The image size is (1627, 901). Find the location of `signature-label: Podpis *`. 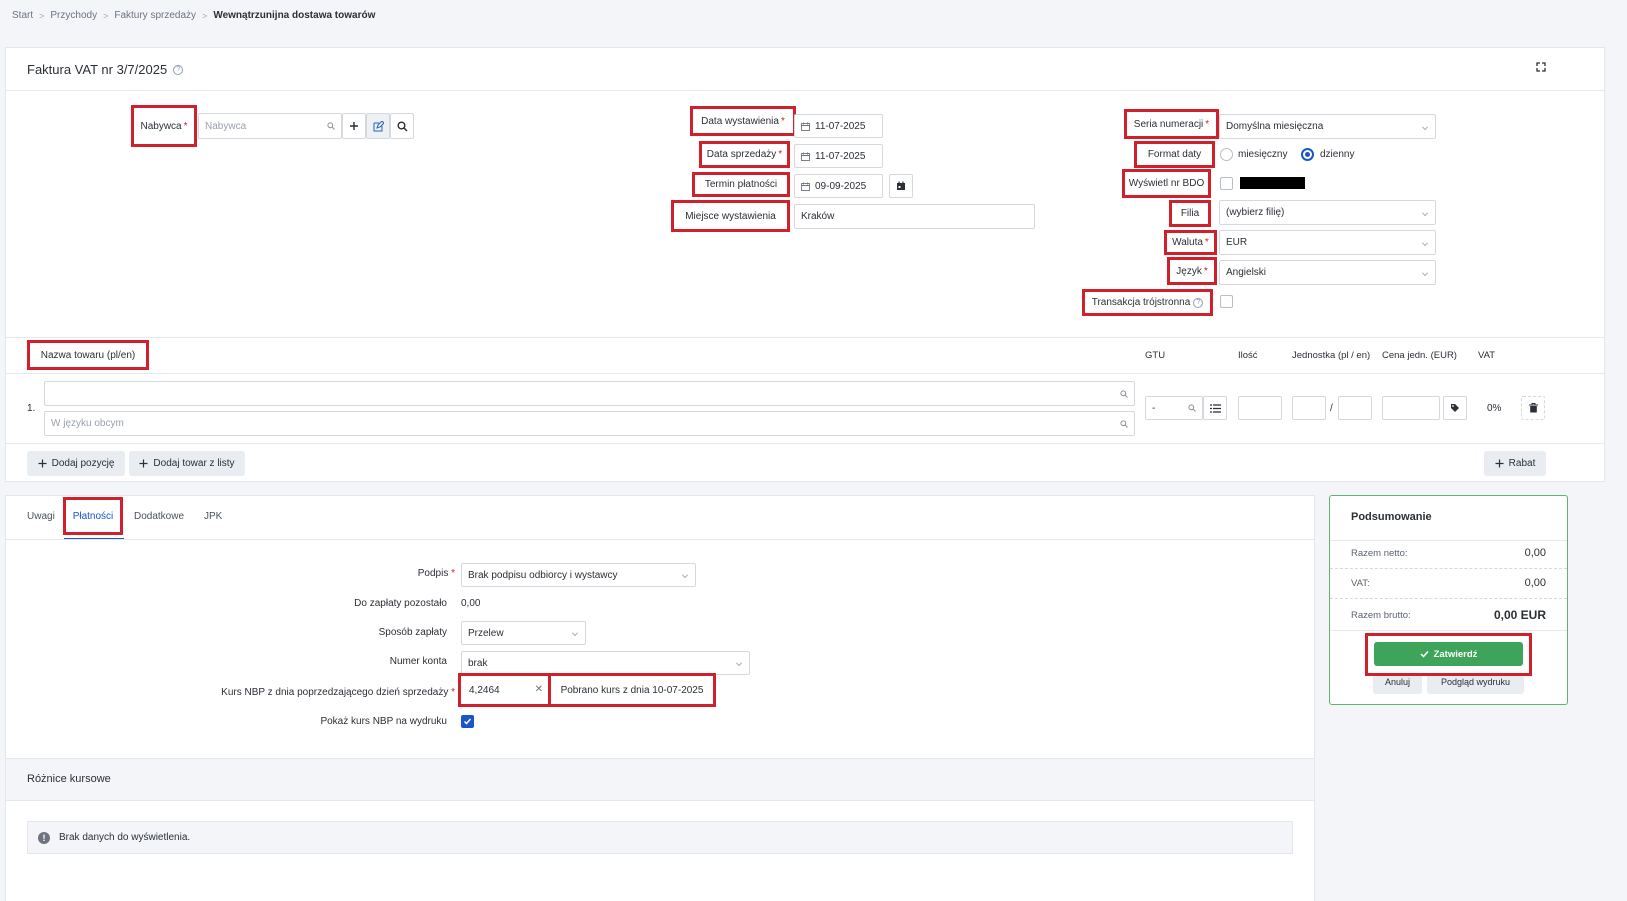

signature-label: Podpis * is located at coordinates (436, 573).